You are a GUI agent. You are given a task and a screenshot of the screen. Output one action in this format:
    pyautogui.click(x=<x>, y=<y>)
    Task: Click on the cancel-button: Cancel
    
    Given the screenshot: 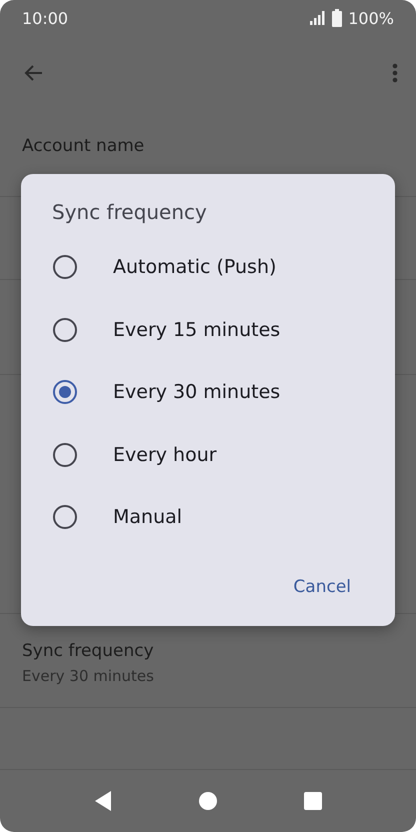 What is the action you would take?
    pyautogui.click(x=322, y=586)
    